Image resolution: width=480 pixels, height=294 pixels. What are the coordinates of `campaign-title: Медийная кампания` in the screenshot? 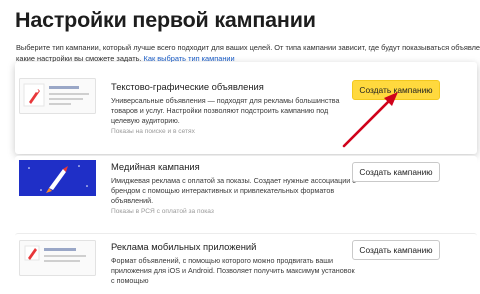 It's located at (155, 166).